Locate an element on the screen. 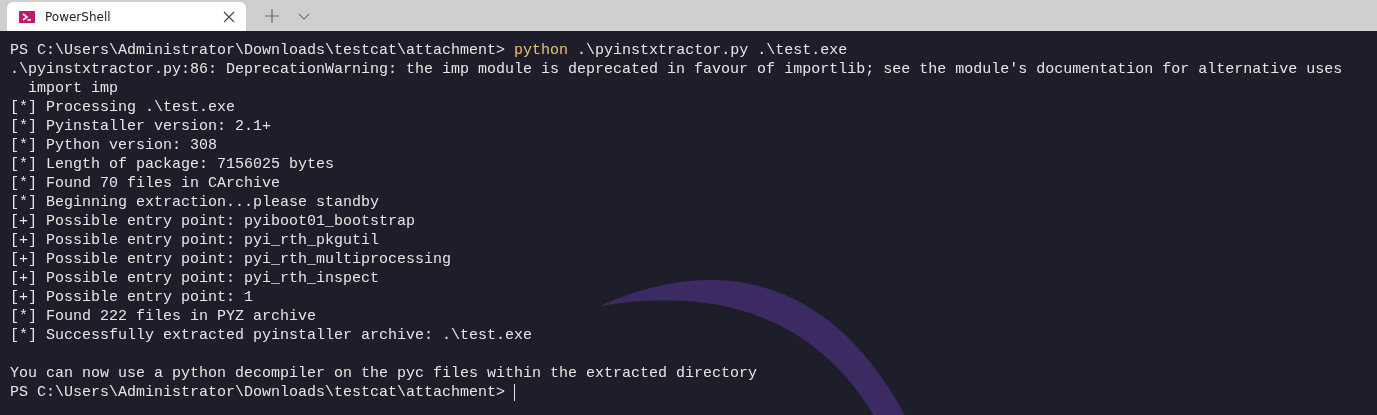 This screenshot has width=1377, height=415. output-line: You can now use a python decompiler on the pyc files within the extracted directory is located at coordinates (384, 373).